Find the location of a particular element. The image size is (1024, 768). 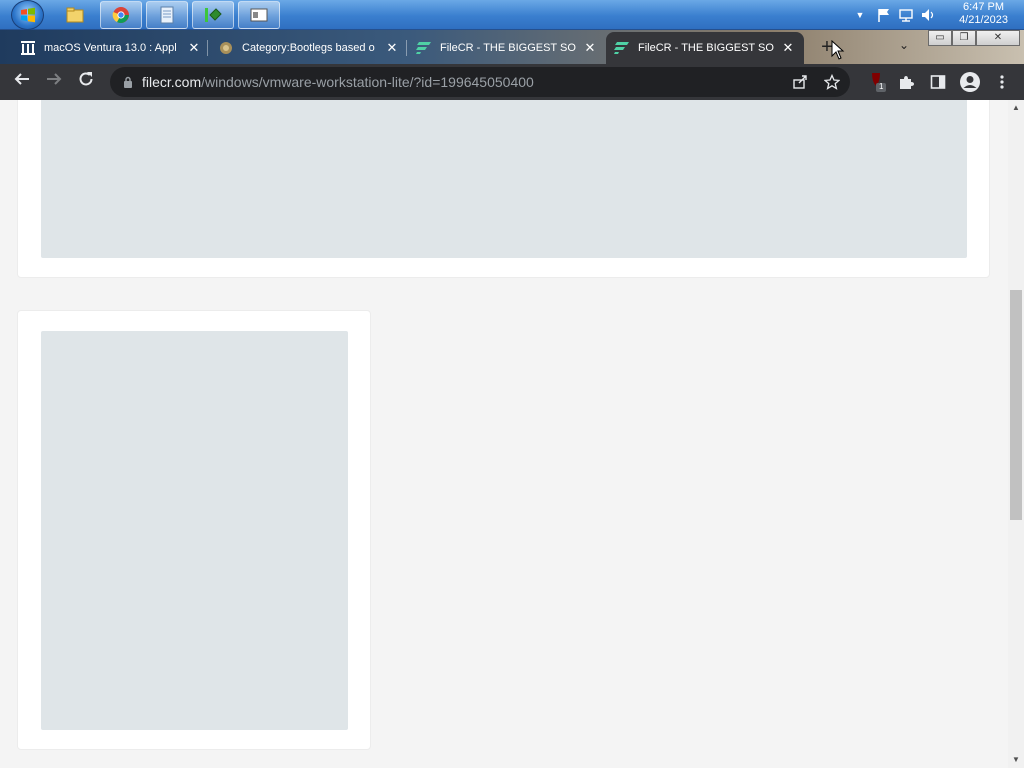

taskbar-chrome is located at coordinates (121, 15).